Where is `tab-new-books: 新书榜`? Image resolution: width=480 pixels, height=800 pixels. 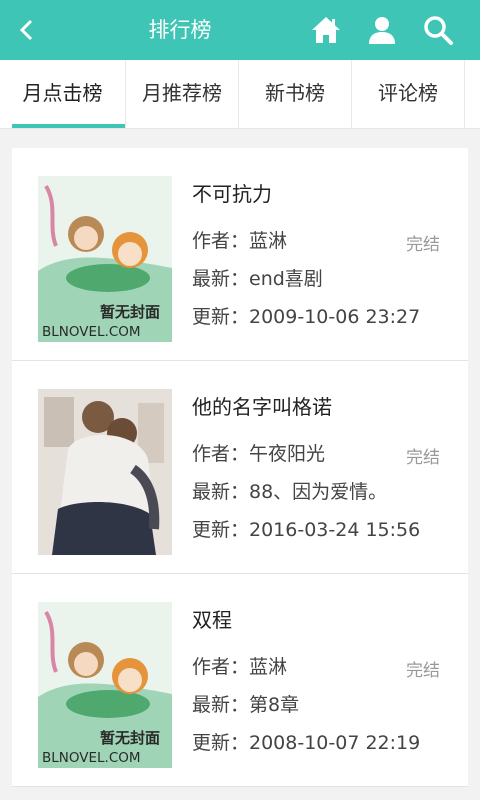 tab-new-books: 新书榜 is located at coordinates (295, 94).